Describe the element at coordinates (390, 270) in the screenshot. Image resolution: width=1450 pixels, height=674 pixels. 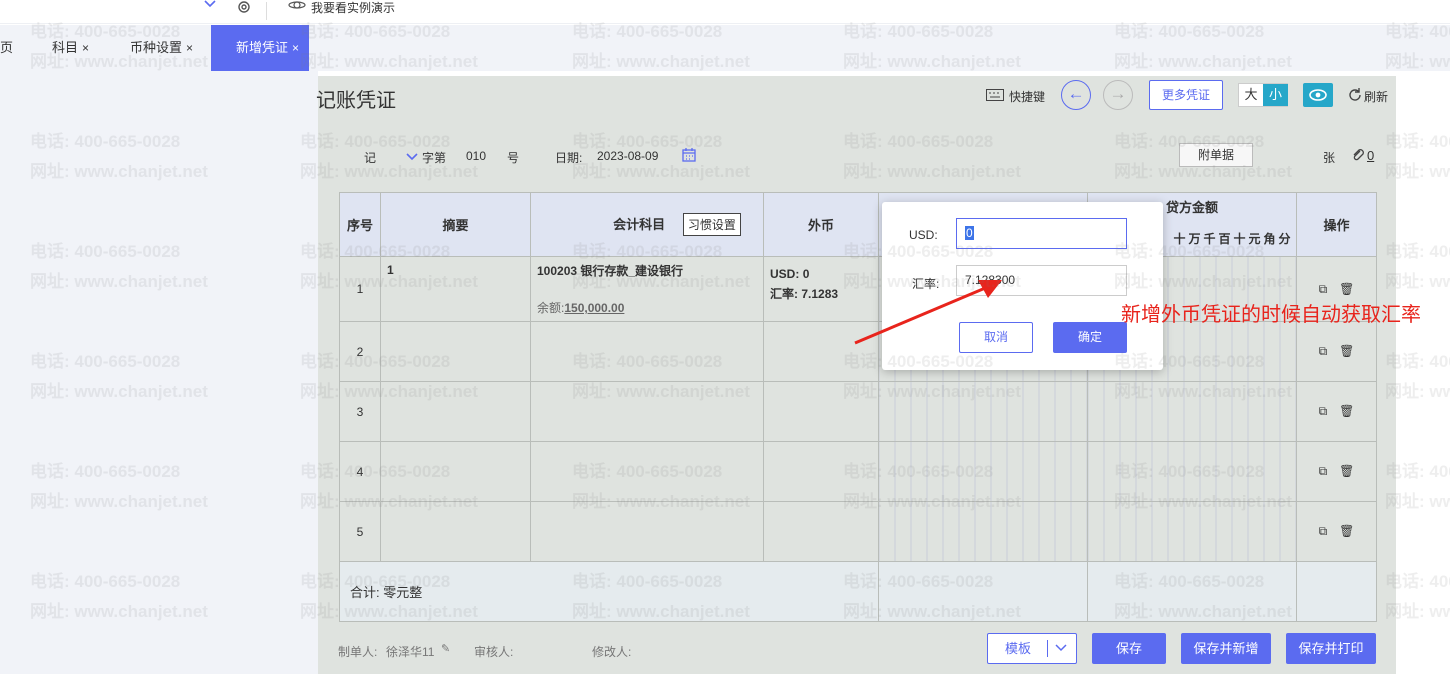
I see `summary-text: 1` at that location.